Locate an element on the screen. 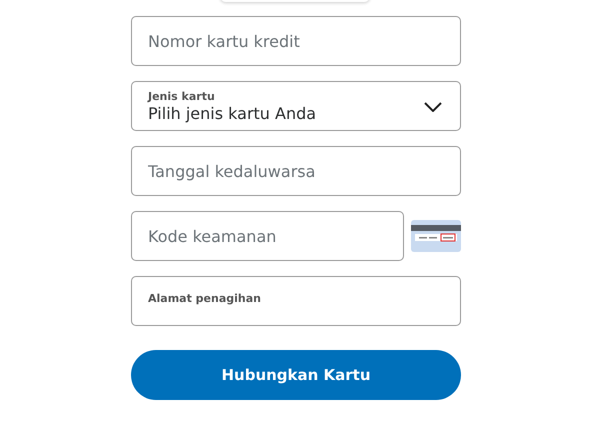 This screenshot has height=421, width=590. select-field: Jenis kartu Pilih jenis kartu Anda is located at coordinates (296, 106).